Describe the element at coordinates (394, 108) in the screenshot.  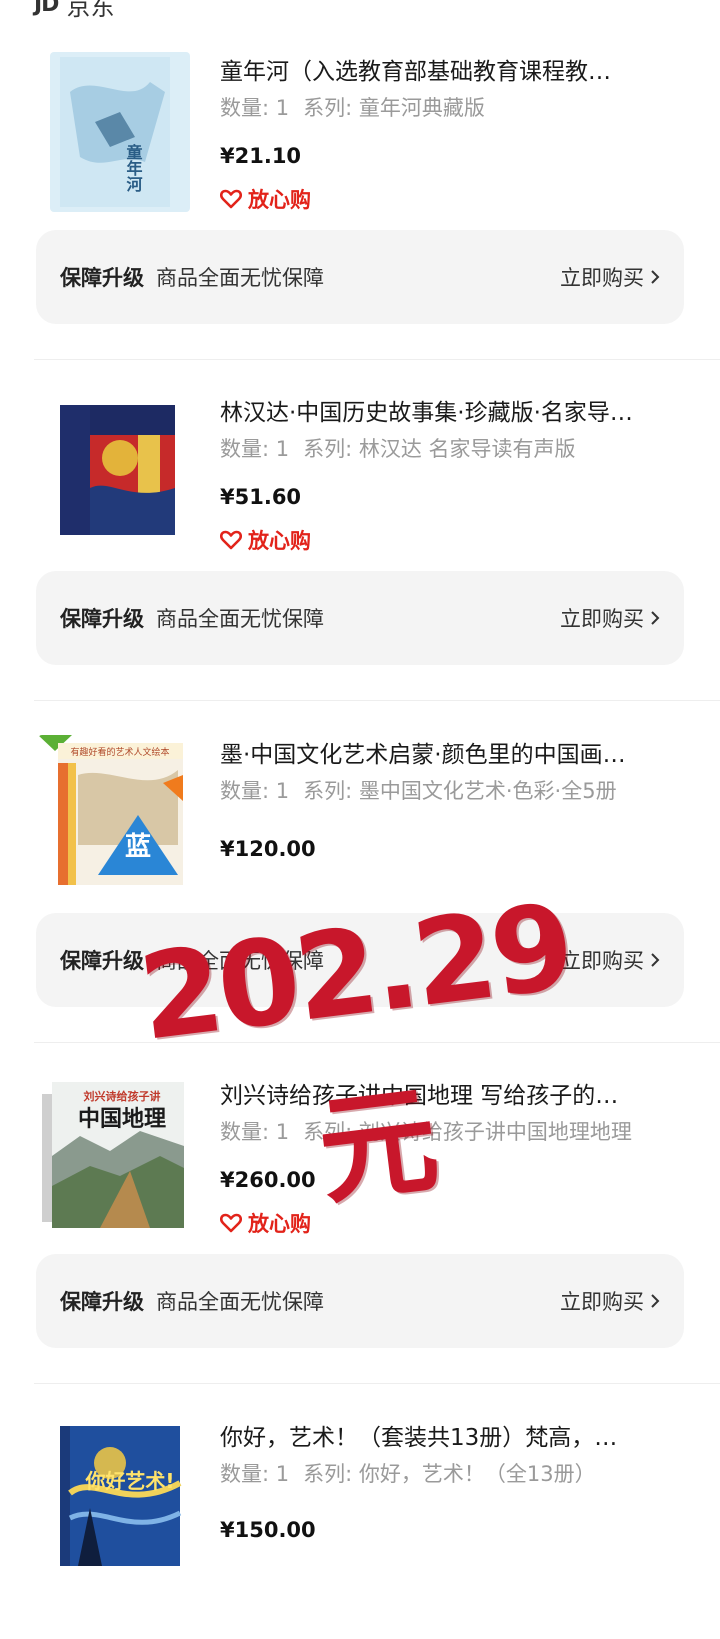
I see `item-series: 系列: 童年河典藏版` at that location.